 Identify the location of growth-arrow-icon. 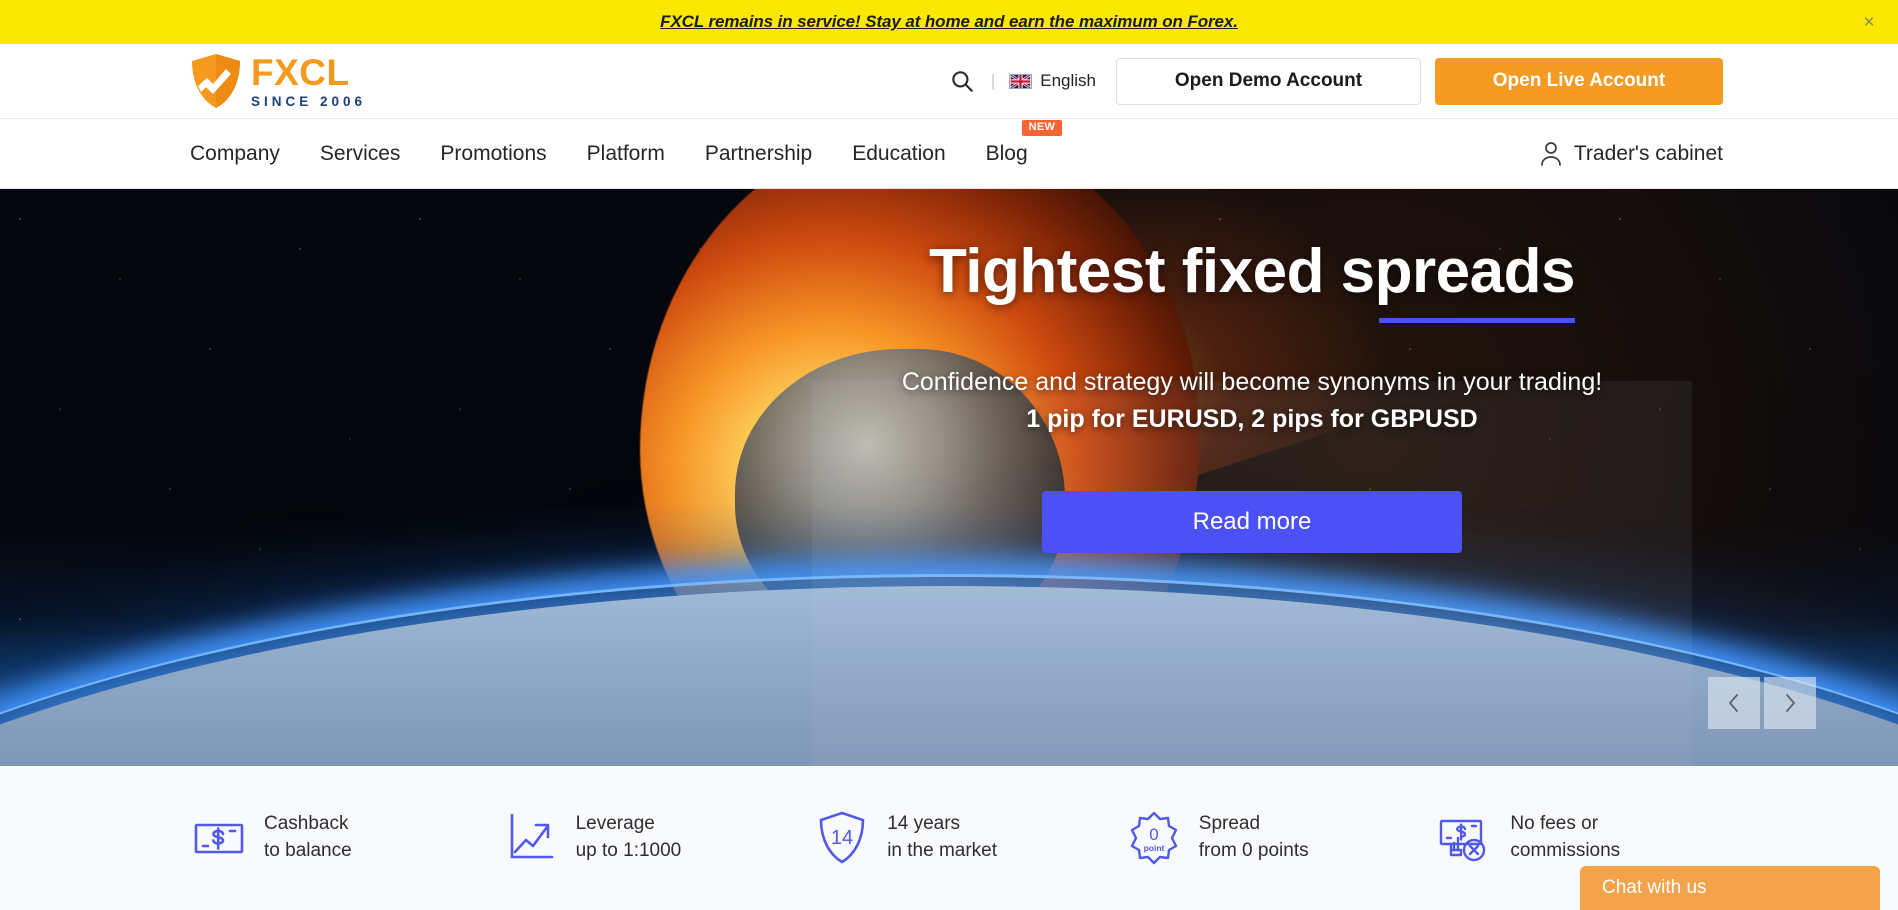
(531, 836).